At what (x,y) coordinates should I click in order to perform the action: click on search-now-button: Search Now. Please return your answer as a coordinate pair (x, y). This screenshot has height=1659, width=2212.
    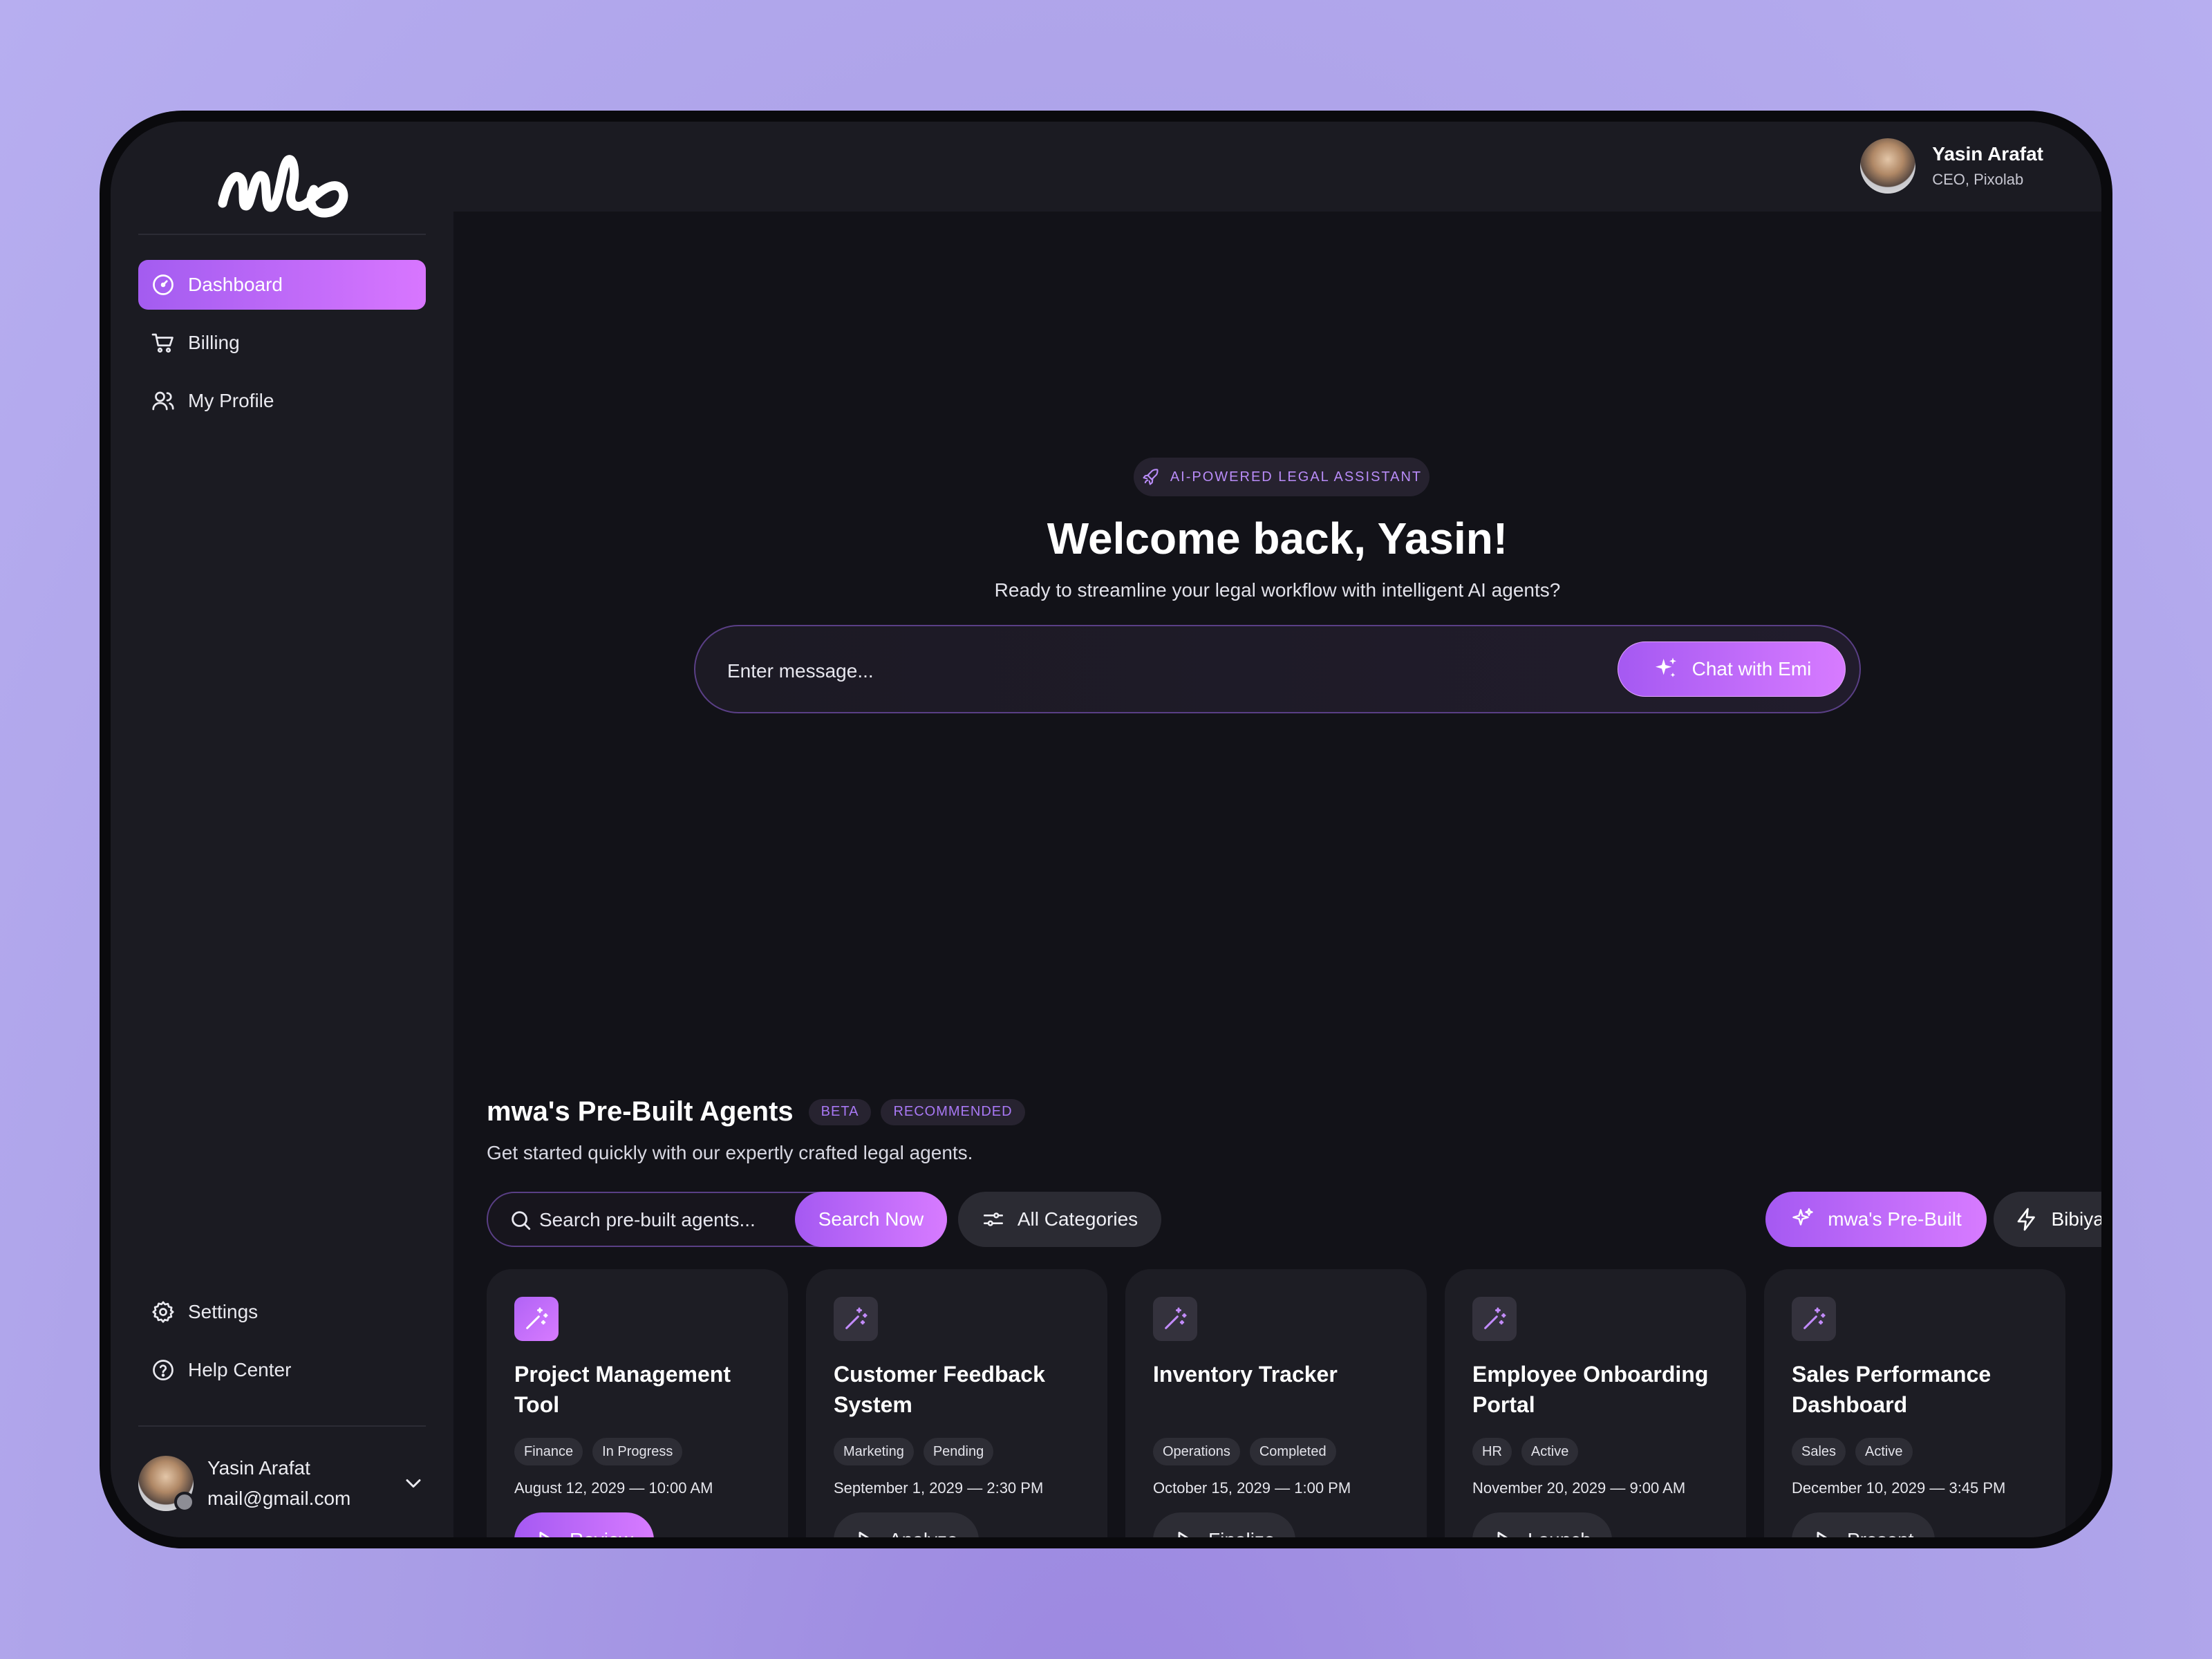
    Looking at the image, I should click on (871, 1220).